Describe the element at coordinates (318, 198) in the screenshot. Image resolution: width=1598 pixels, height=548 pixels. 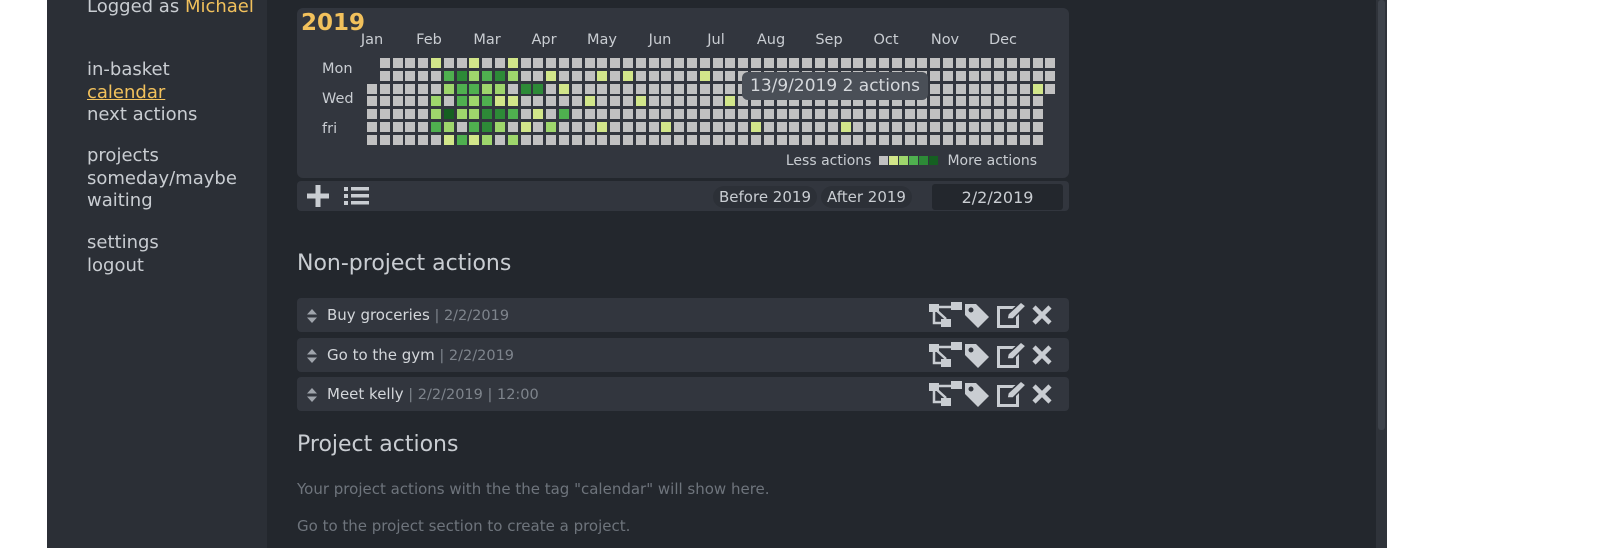
I see `plus-icon` at that location.